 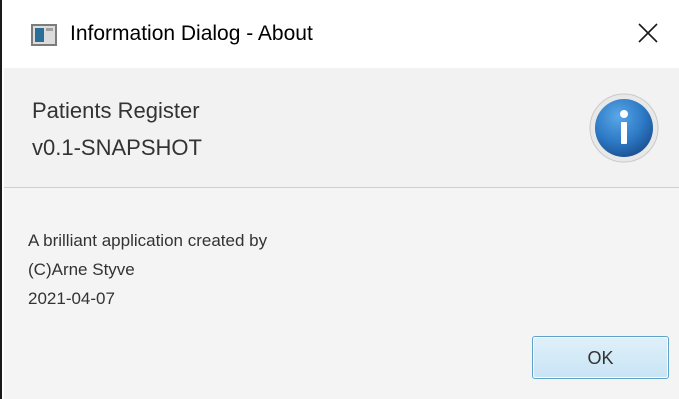 What do you see at coordinates (49, 29) in the screenshot?
I see `app-icon-bar` at bounding box center [49, 29].